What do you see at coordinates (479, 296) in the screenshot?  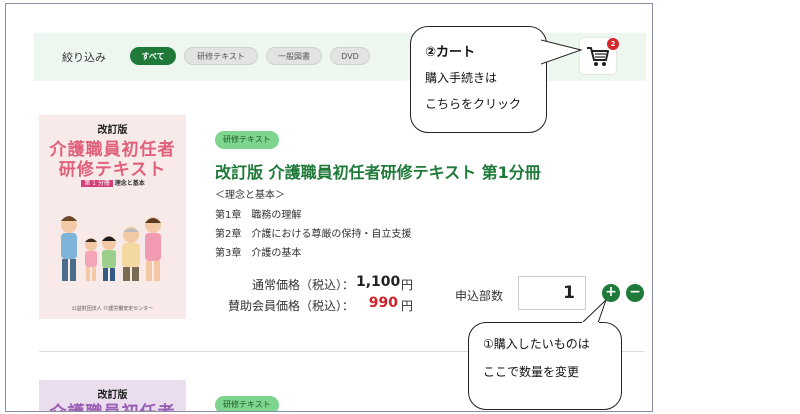 I see `quantity-label: 申込部数` at bounding box center [479, 296].